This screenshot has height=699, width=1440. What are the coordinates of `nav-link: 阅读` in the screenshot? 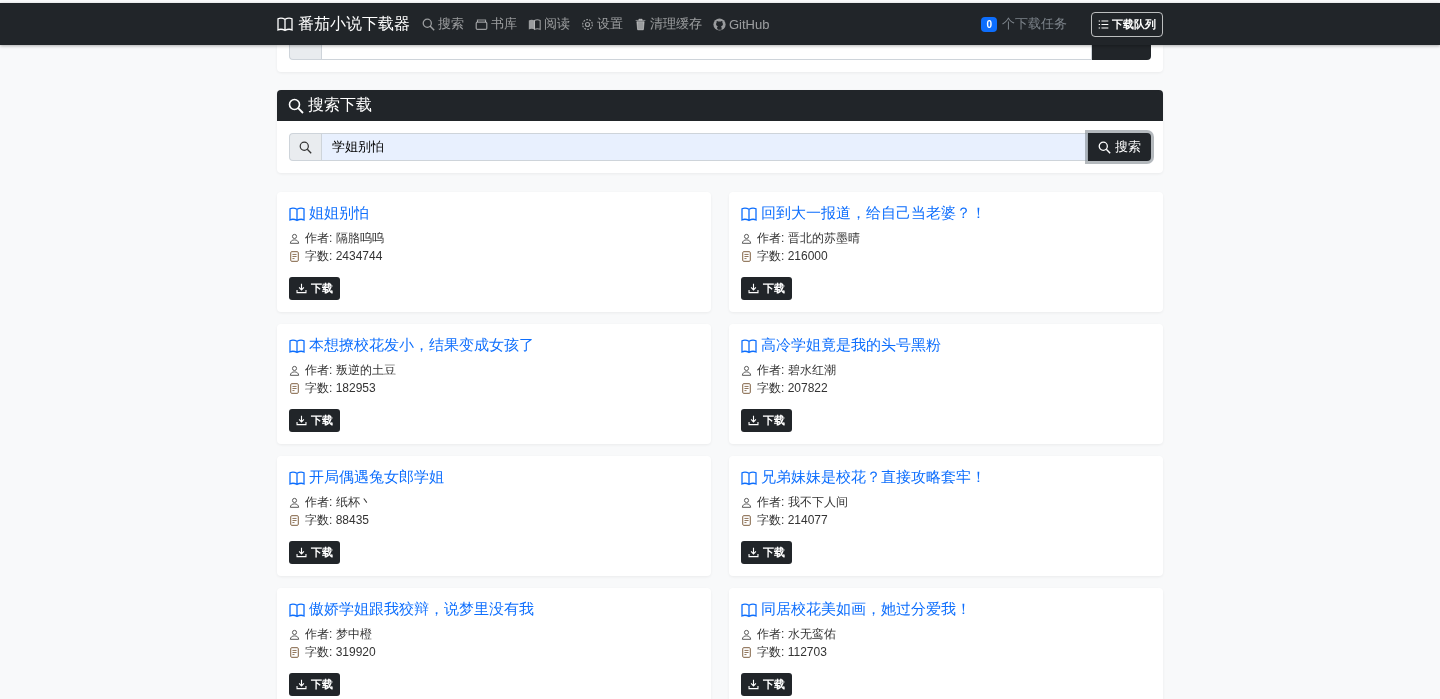 It's located at (549, 24).